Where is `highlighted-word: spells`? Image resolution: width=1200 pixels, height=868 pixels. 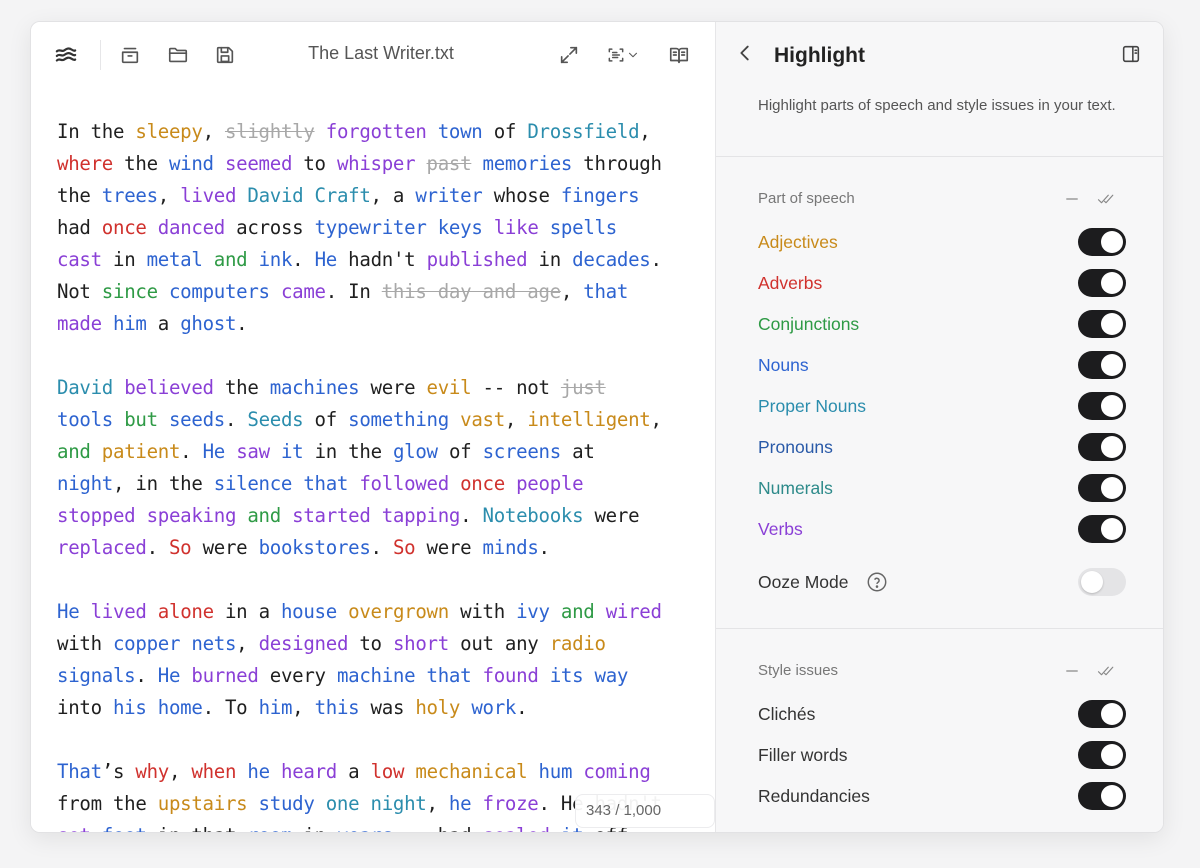
highlighted-word: spells is located at coordinates (583, 227).